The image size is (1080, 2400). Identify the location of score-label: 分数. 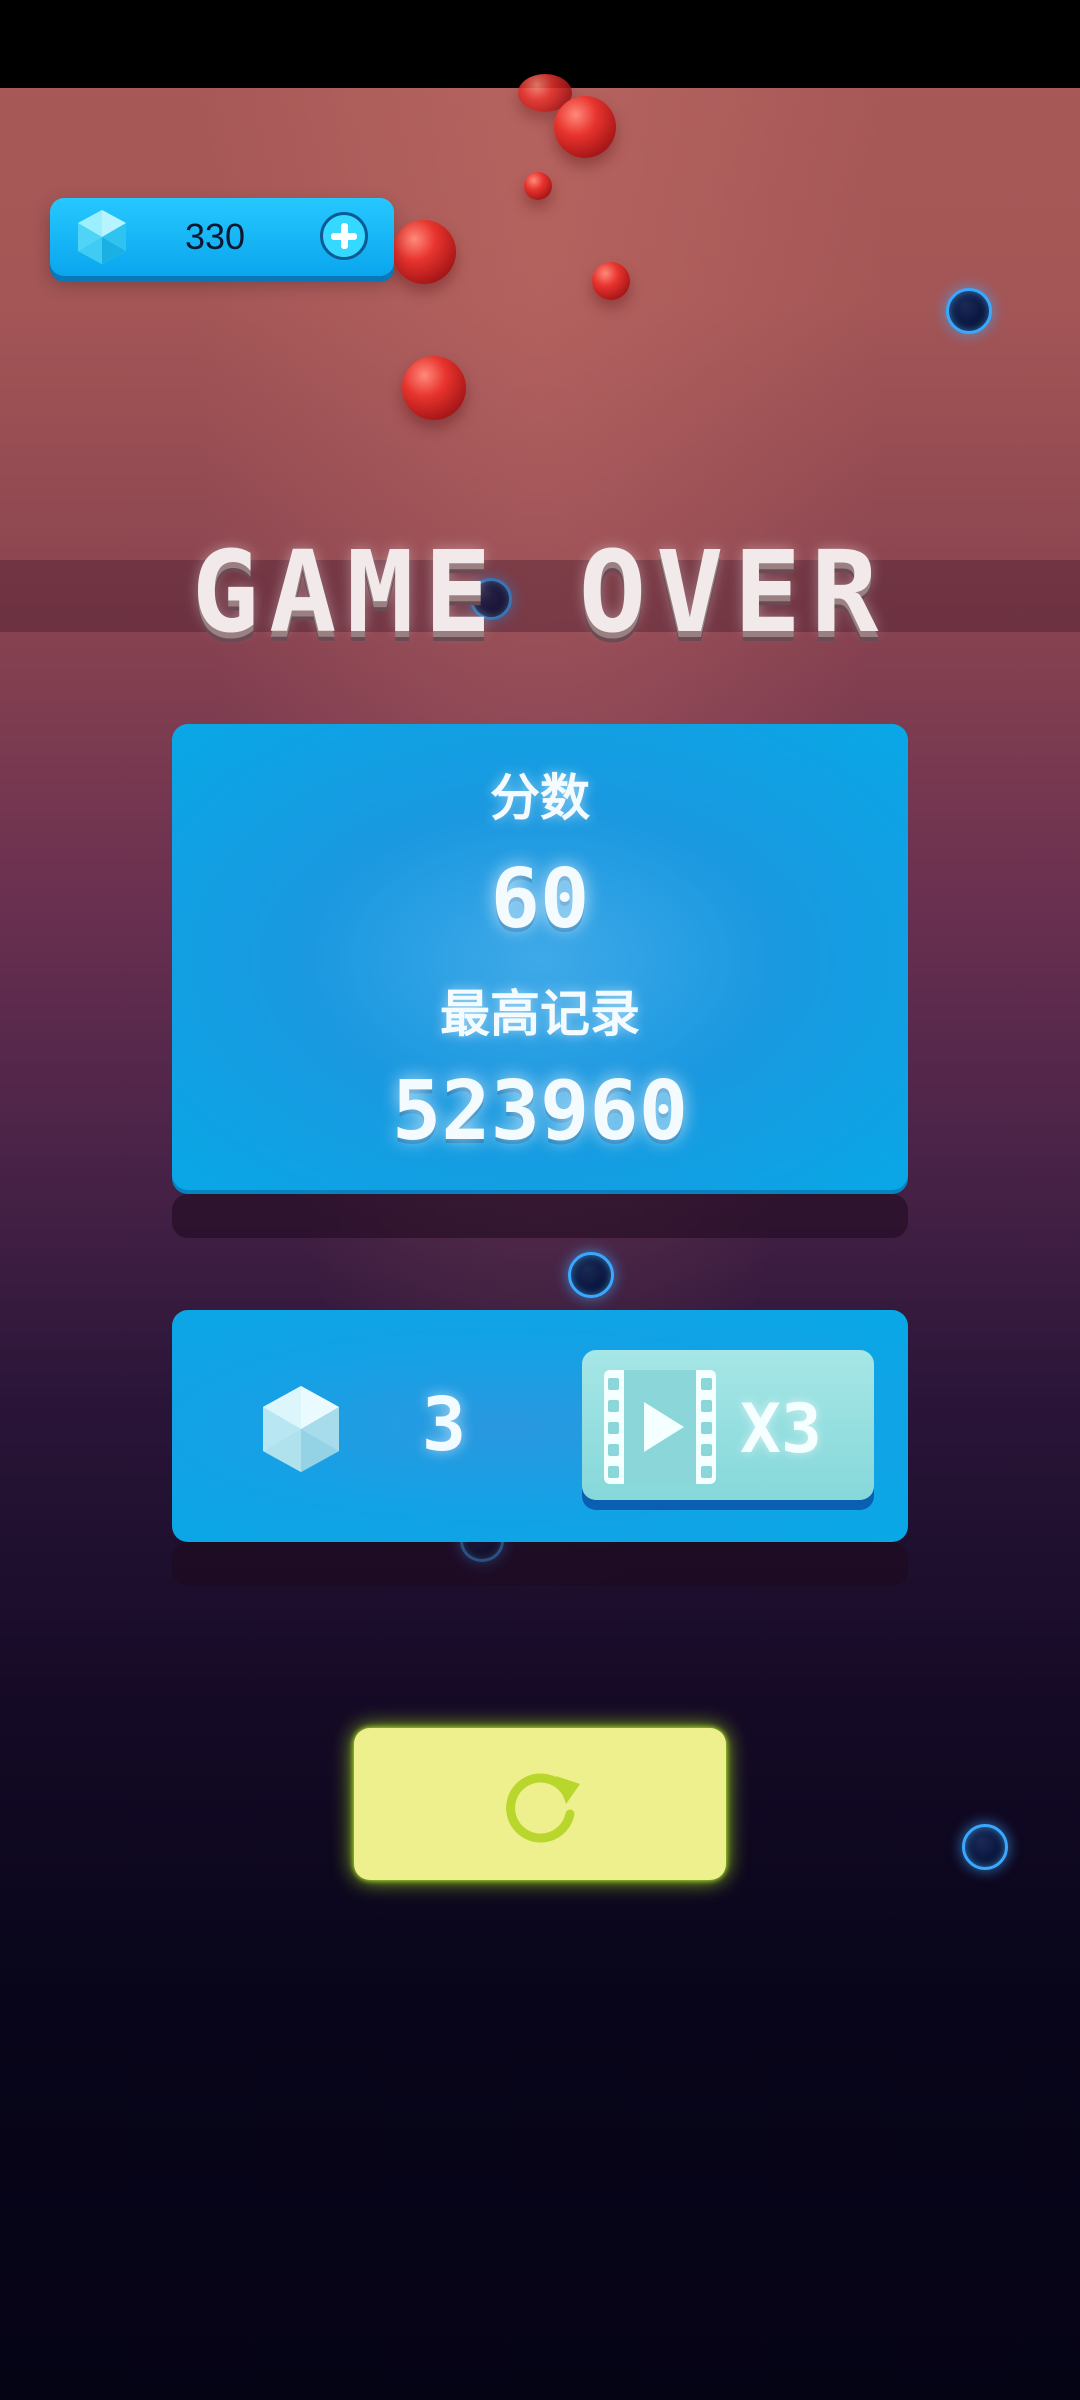
(540, 798).